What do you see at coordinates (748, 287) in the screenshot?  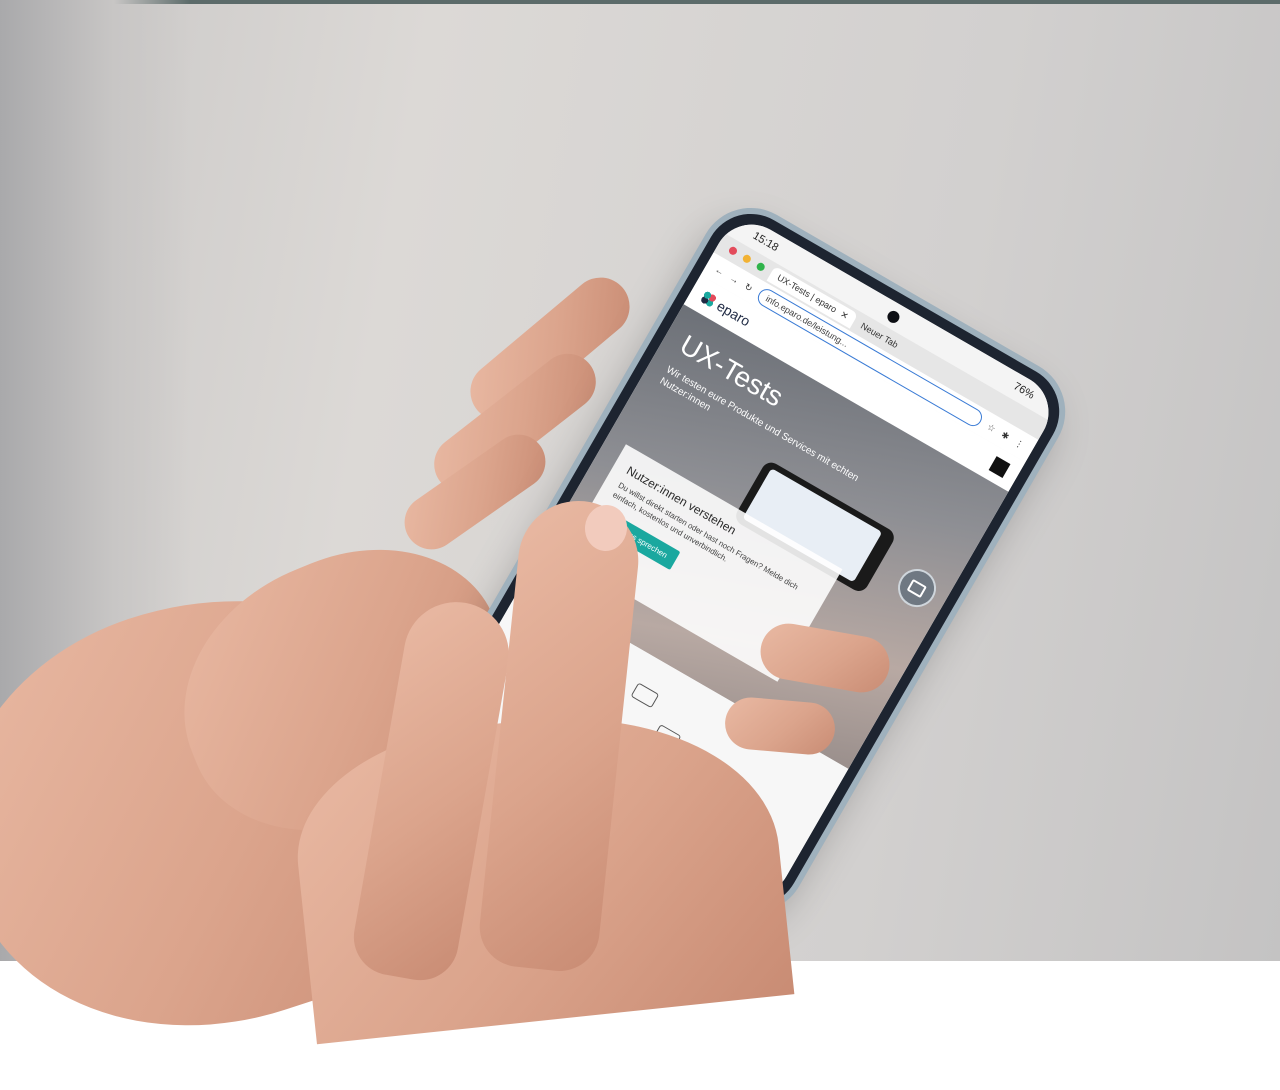 I see `reload-icon: ↻` at bounding box center [748, 287].